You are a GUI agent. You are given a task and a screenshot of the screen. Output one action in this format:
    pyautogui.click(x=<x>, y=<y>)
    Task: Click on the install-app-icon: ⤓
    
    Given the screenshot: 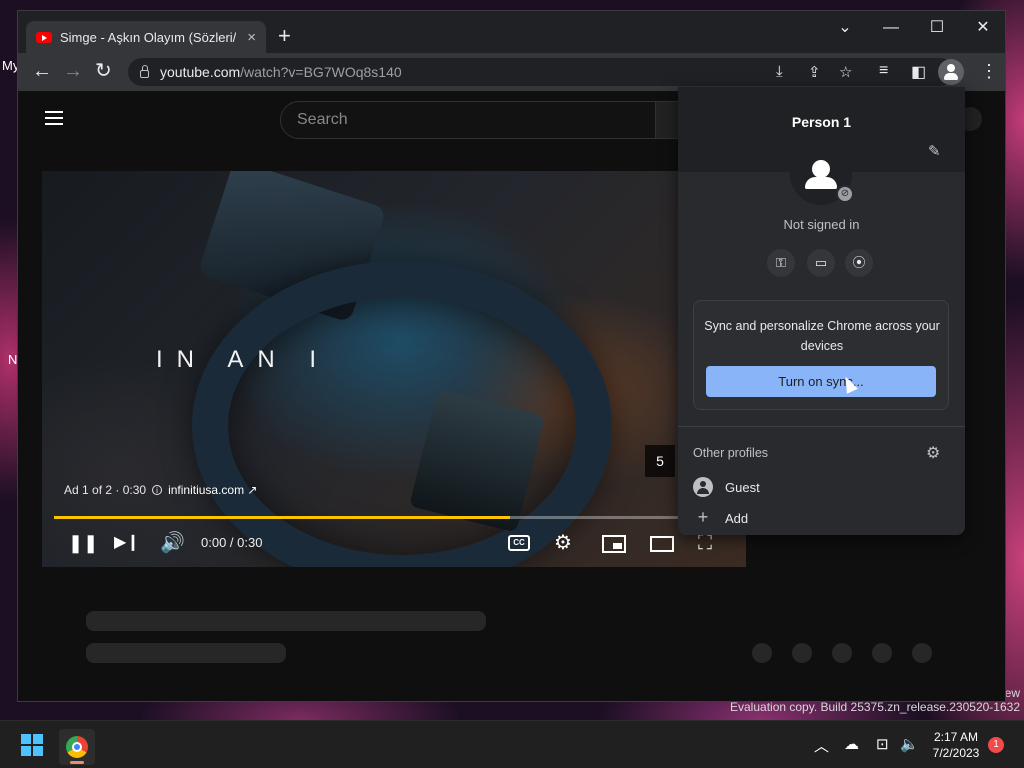 What is the action you would take?
    pyautogui.click(x=779, y=71)
    